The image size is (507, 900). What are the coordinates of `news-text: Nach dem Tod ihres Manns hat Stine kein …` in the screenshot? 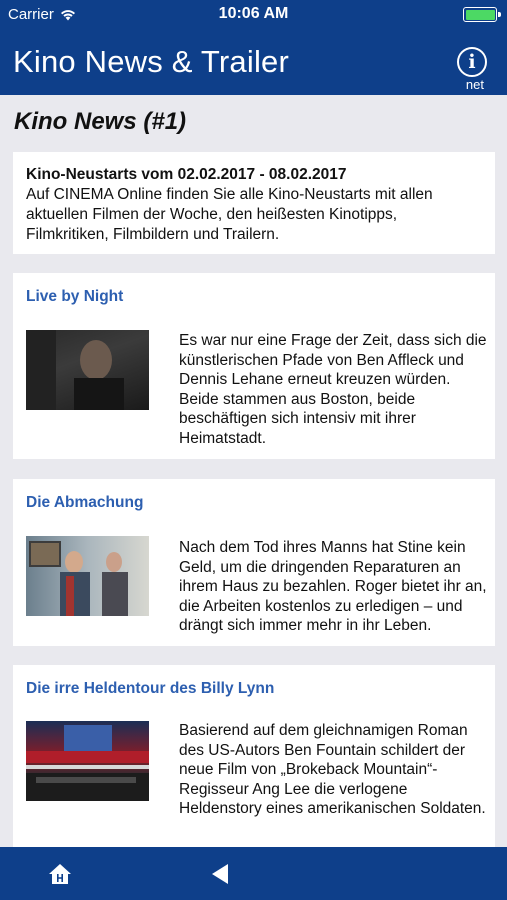 It's located at (333, 586).